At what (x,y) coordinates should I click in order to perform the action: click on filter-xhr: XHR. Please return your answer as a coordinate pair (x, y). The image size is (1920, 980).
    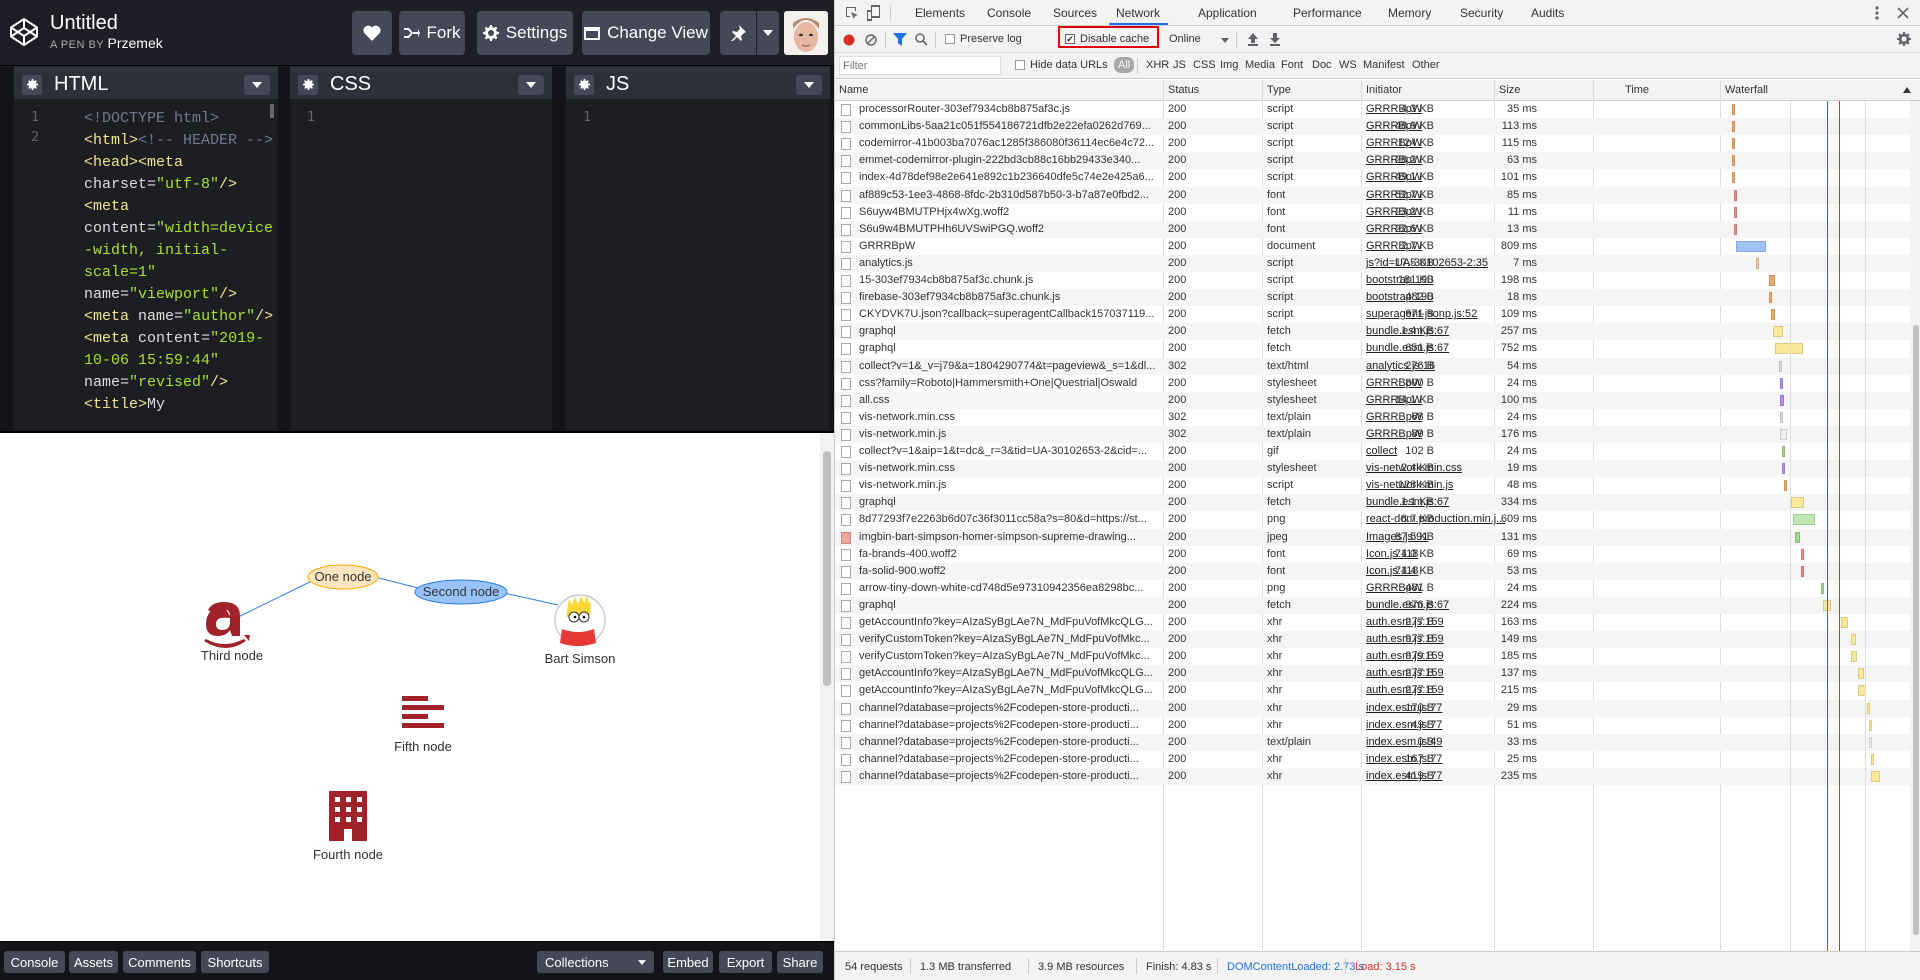
    Looking at the image, I should click on (1157, 65).